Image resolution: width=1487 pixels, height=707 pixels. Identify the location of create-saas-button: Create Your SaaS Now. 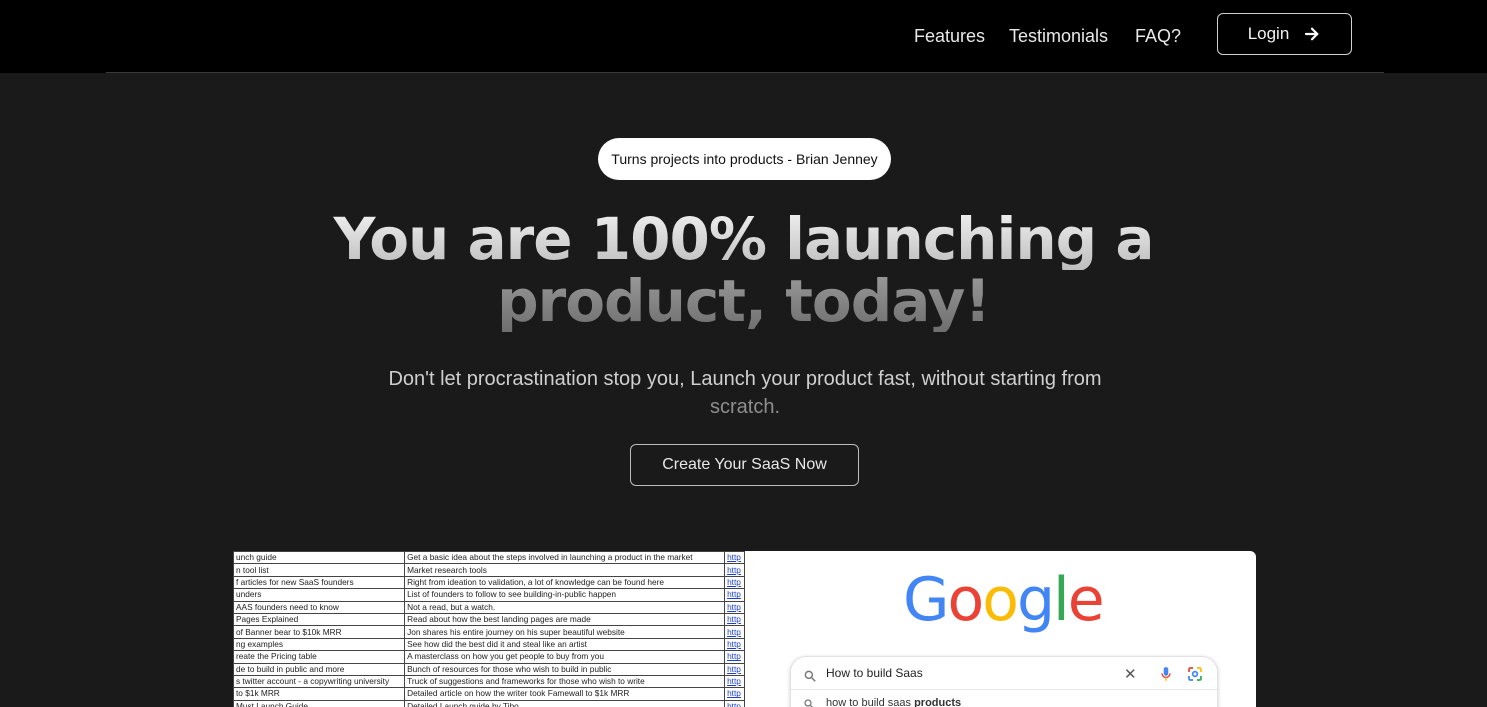
(744, 465).